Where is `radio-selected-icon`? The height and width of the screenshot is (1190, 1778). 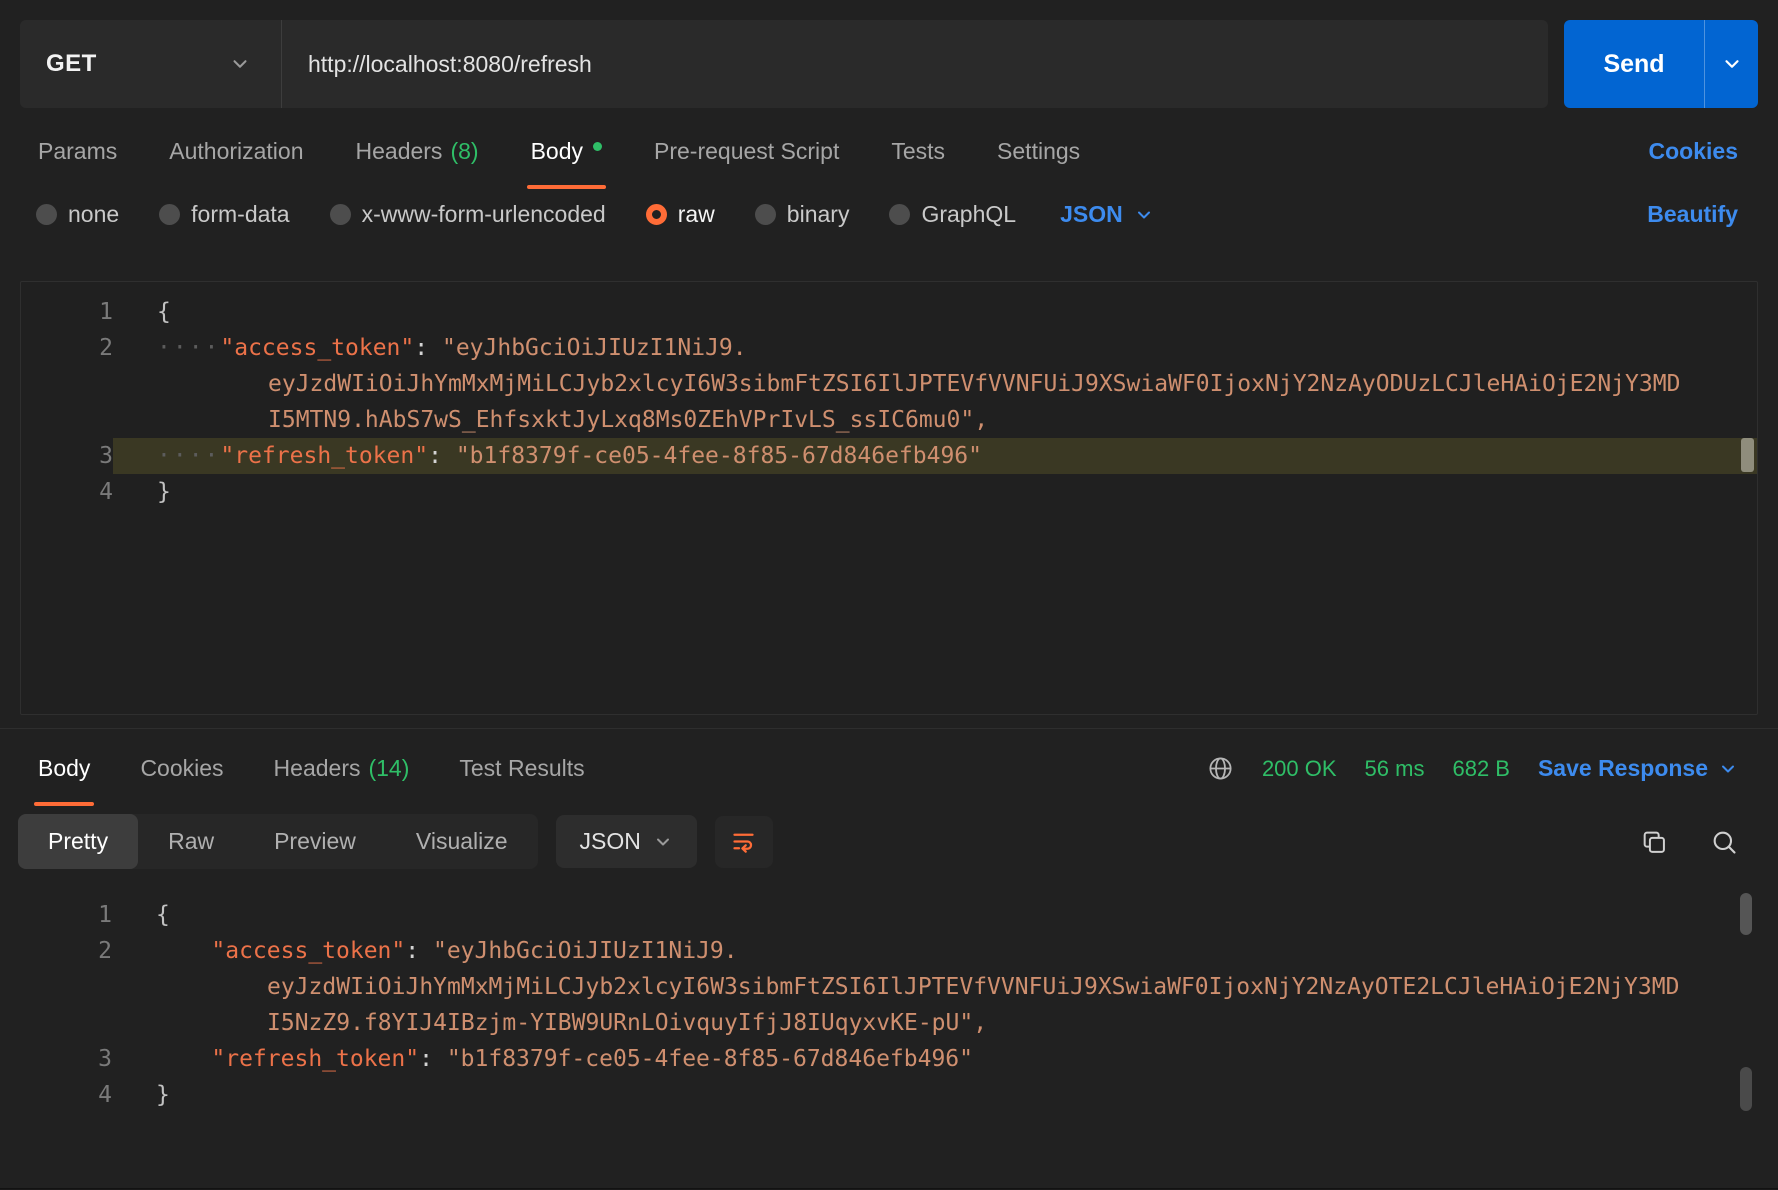 radio-selected-icon is located at coordinates (656, 214).